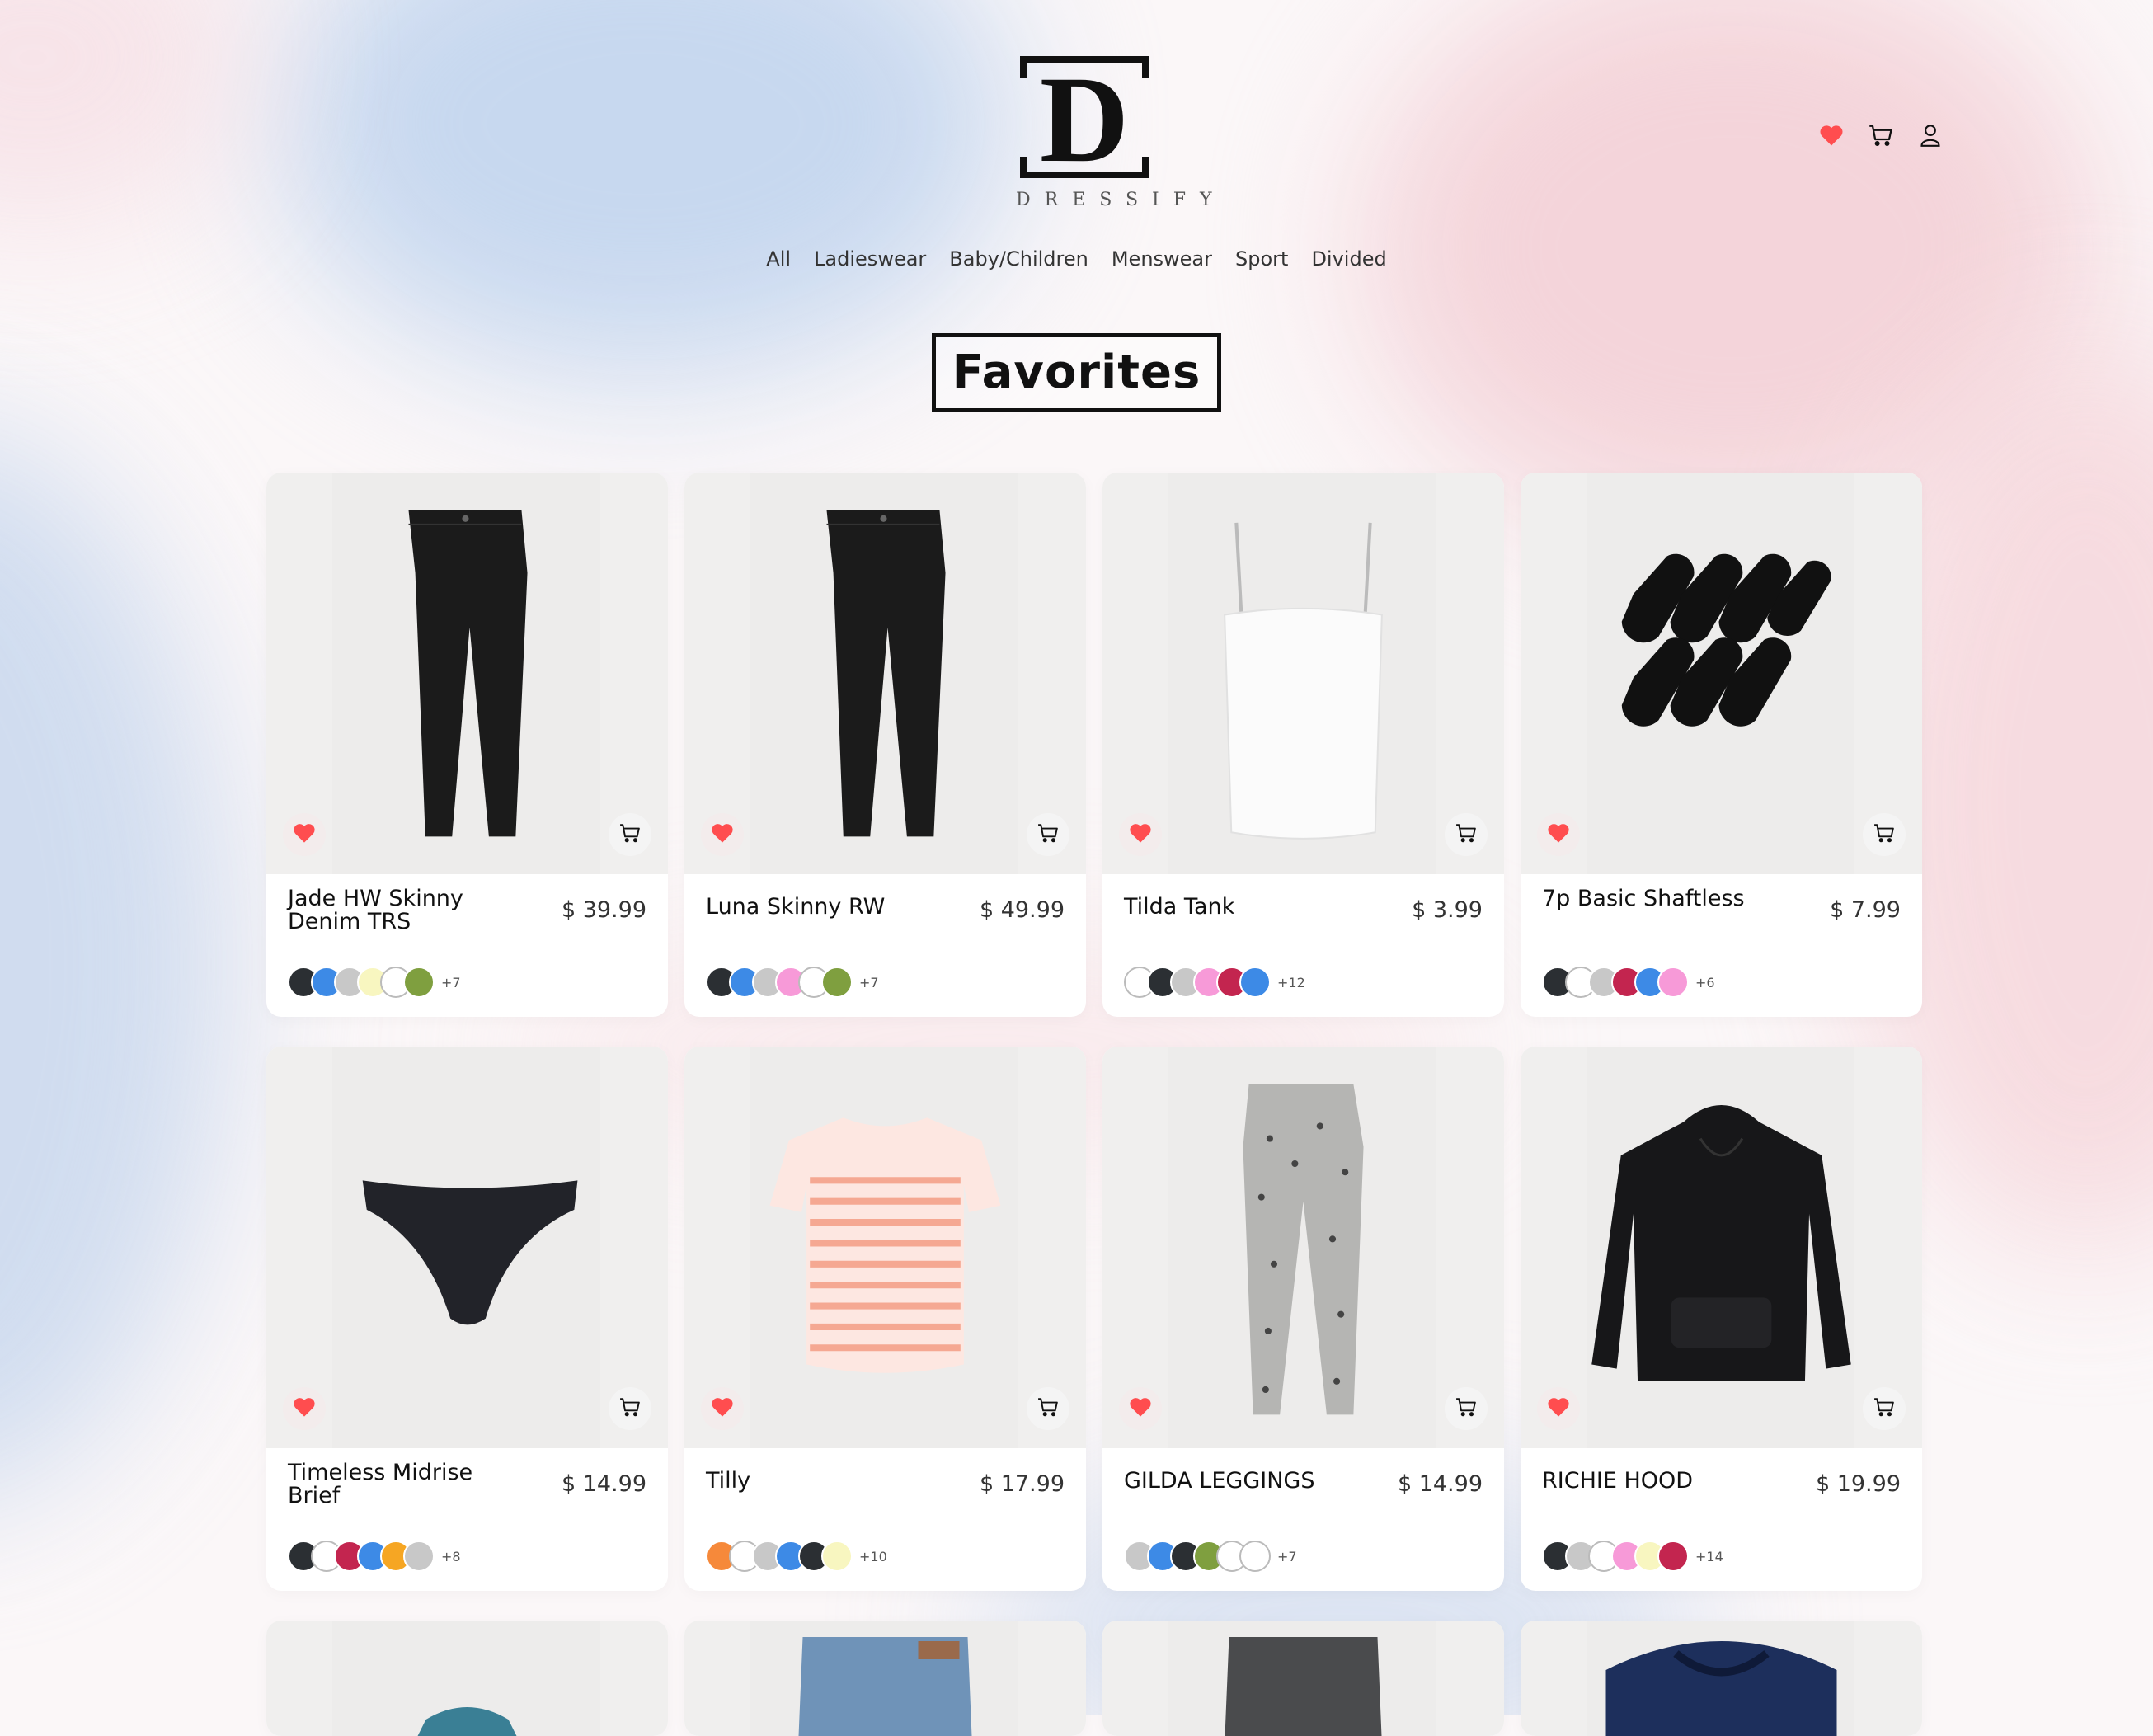 The height and width of the screenshot is (1736, 2153). What do you see at coordinates (451, 1556) in the screenshot?
I see `more-colors-count: +8` at bounding box center [451, 1556].